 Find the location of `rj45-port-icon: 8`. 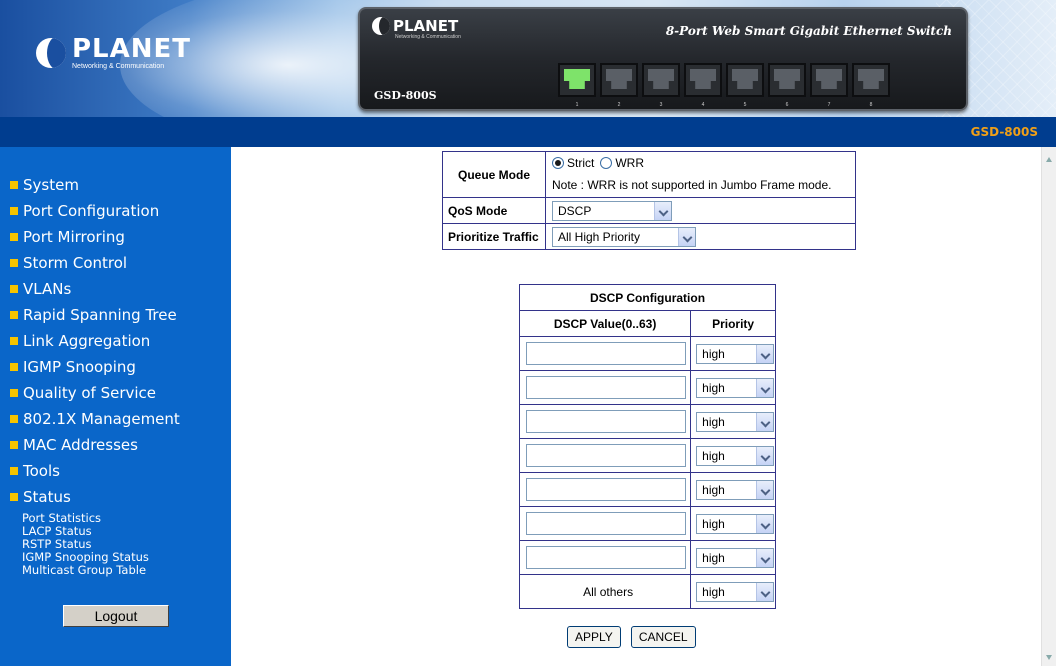

rj45-port-icon: 8 is located at coordinates (871, 85).